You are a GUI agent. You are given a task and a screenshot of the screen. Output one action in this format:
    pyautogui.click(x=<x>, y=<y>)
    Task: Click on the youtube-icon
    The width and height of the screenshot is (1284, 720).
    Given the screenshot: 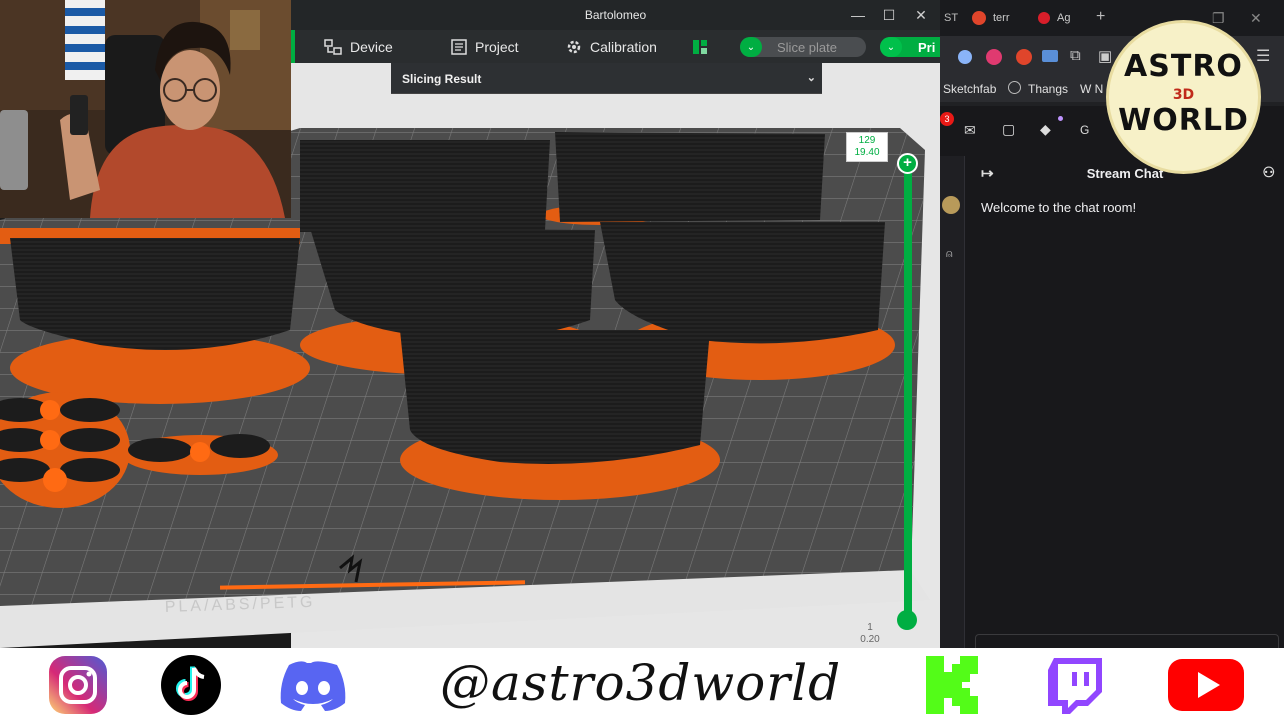 What is the action you would take?
    pyautogui.click(x=1206, y=685)
    